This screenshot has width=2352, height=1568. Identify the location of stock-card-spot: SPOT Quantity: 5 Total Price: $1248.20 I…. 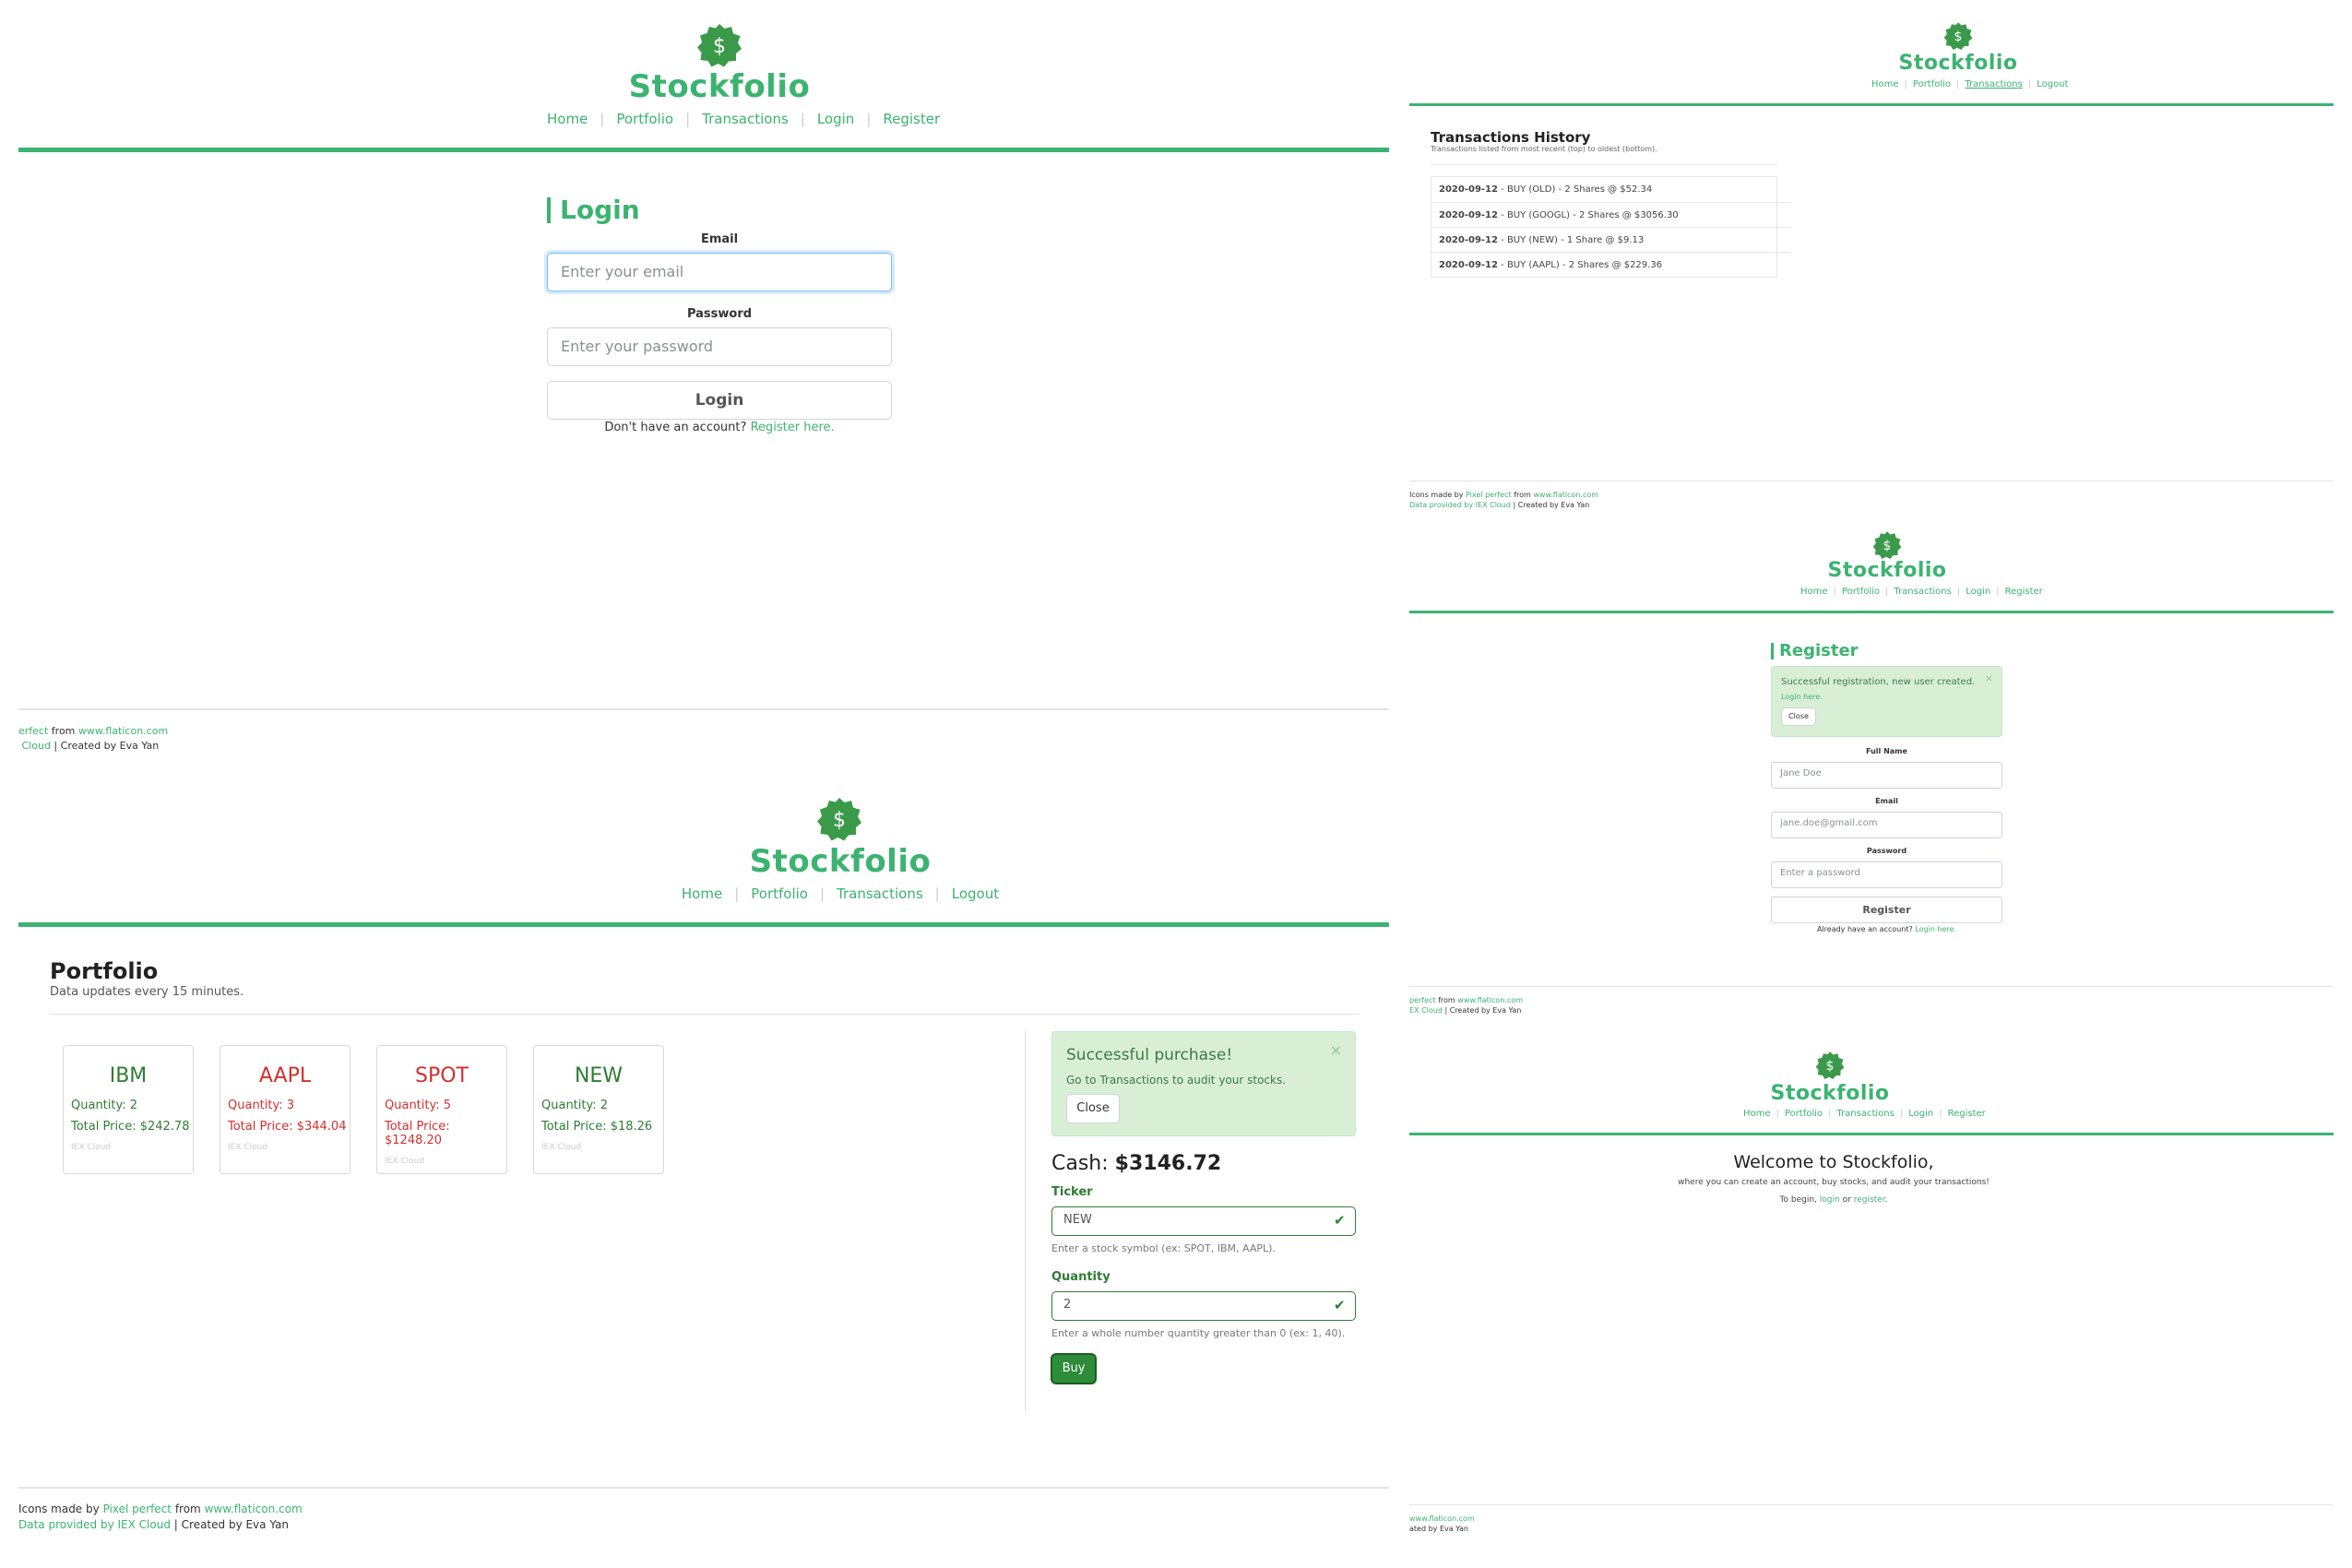
(441, 1109).